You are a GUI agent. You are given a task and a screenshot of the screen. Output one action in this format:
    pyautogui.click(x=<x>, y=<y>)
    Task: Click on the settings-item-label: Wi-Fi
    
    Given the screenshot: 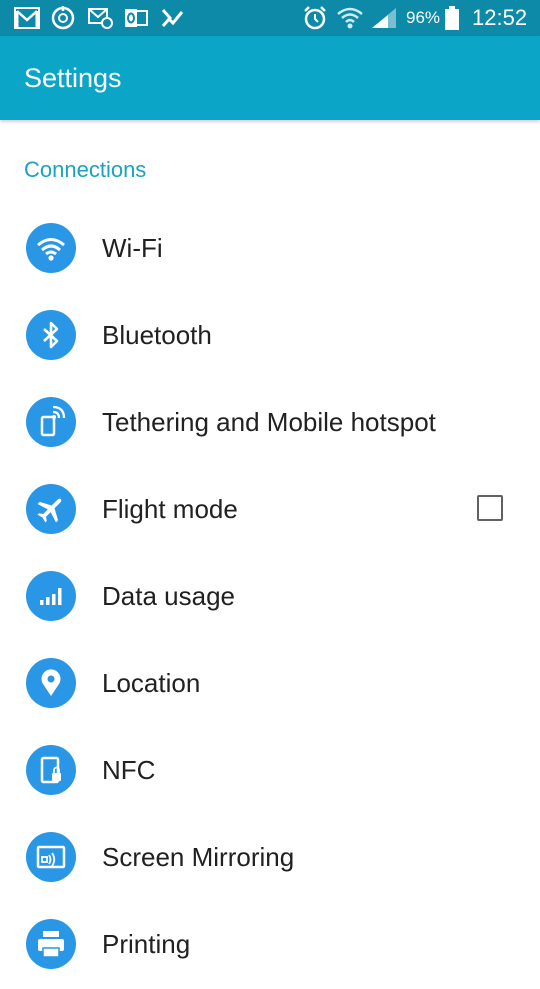 What is the action you would take?
    pyautogui.click(x=132, y=248)
    